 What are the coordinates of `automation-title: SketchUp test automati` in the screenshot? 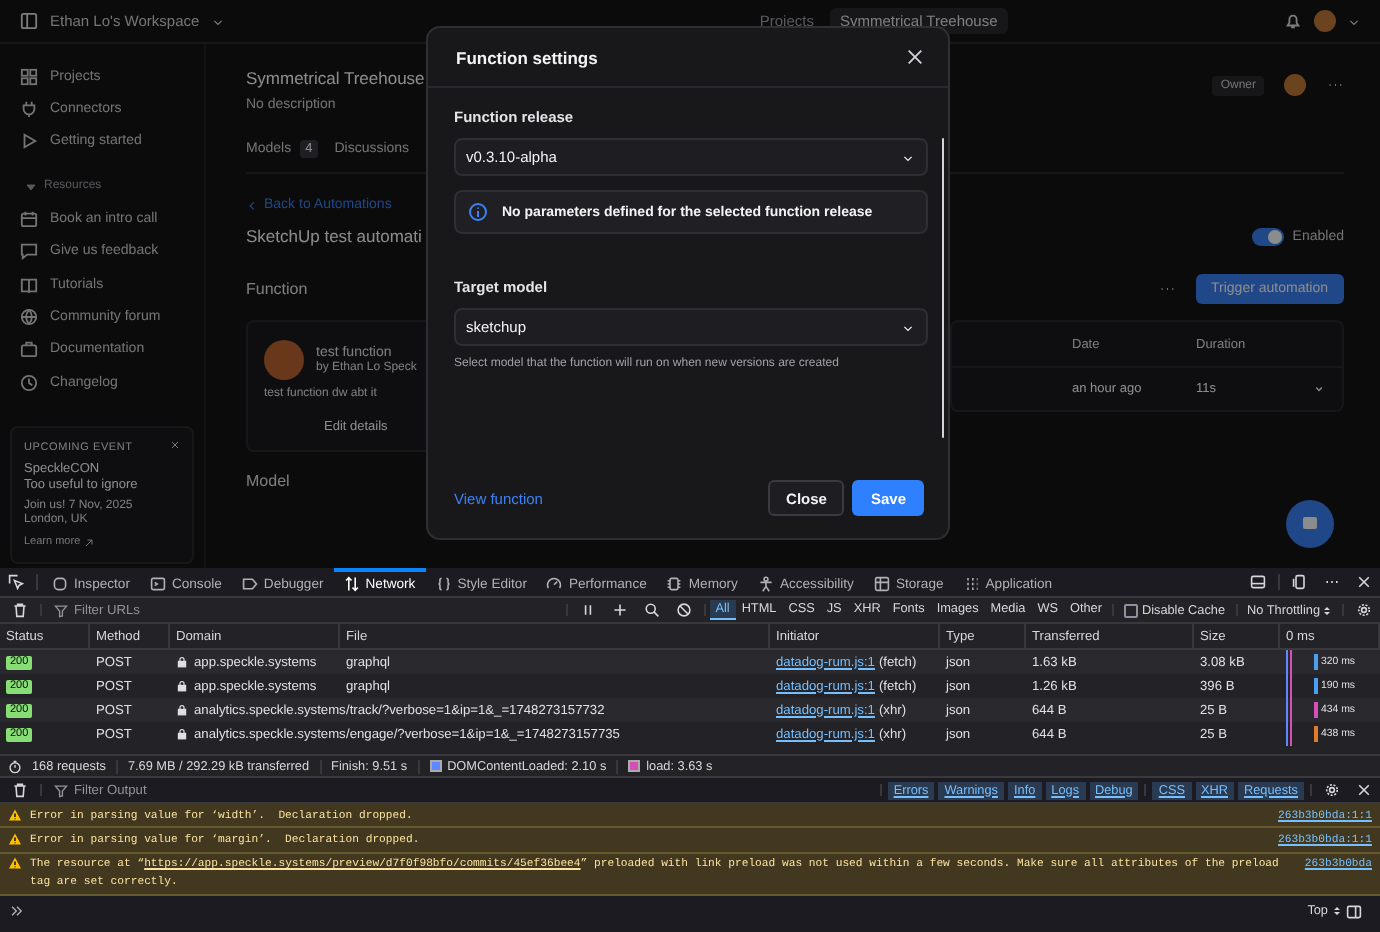 It's located at (334, 236).